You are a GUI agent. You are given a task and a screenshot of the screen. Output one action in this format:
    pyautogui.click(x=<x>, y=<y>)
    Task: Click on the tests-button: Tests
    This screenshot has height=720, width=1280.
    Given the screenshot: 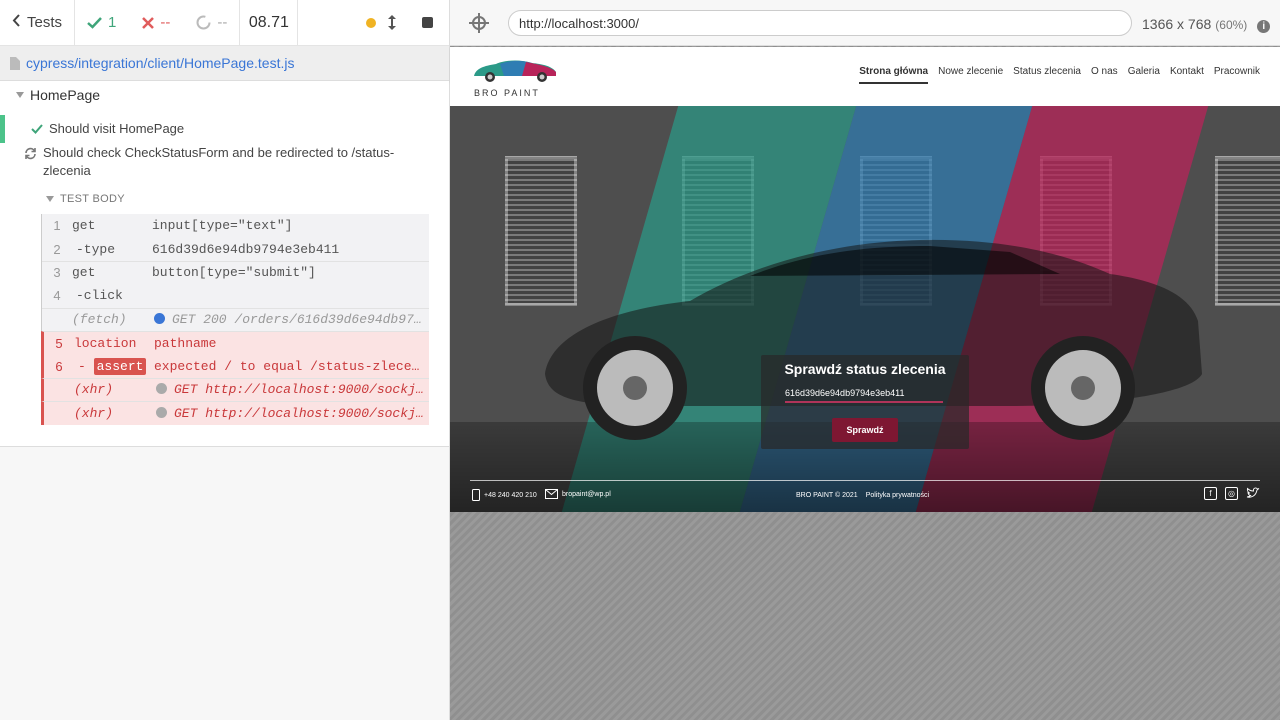 What is the action you would take?
    pyautogui.click(x=38, y=23)
    